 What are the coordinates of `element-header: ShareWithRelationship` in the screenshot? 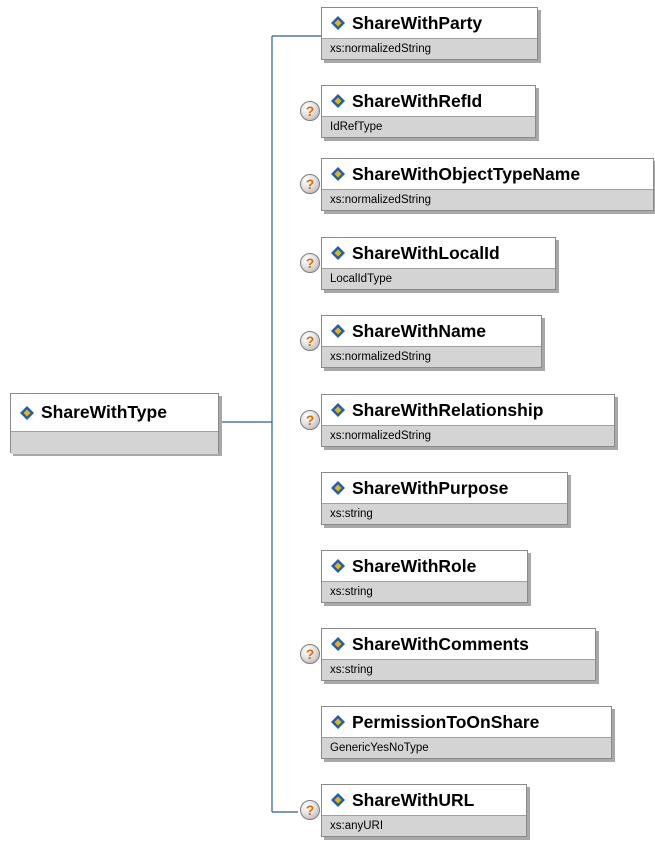 It's located at (468, 410).